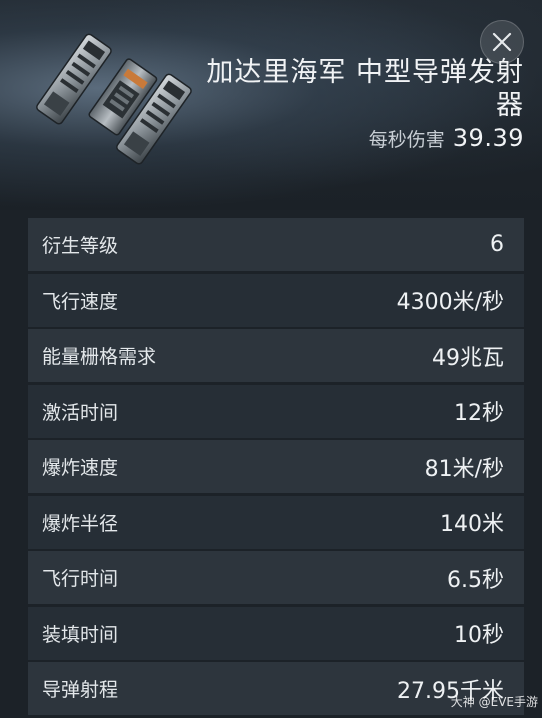 The image size is (542, 718). I want to click on close-icon, so click(502, 42).